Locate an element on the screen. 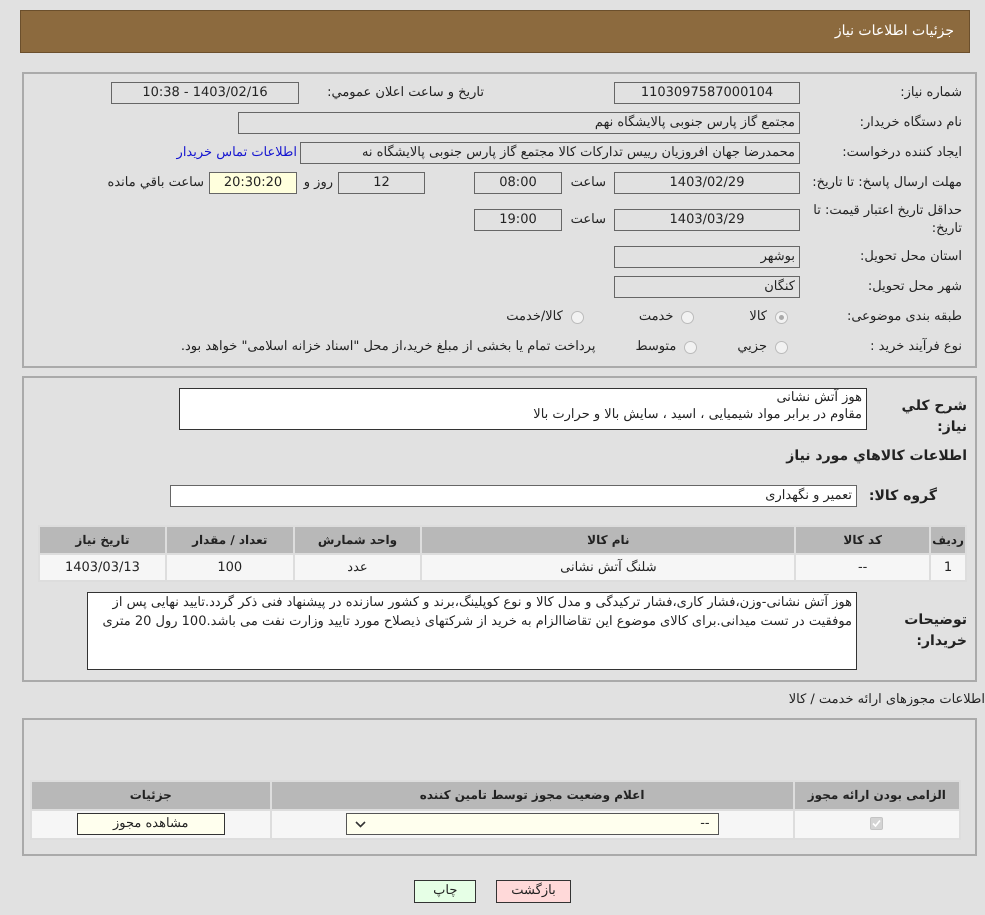 Image resolution: width=985 pixels, height=915 pixels. text-field: محمدرضا جهان افروزیان رییس تدارکات کالا مجتمع گاز پارس جنوبی پالایشگاه نه is located at coordinates (550, 153).